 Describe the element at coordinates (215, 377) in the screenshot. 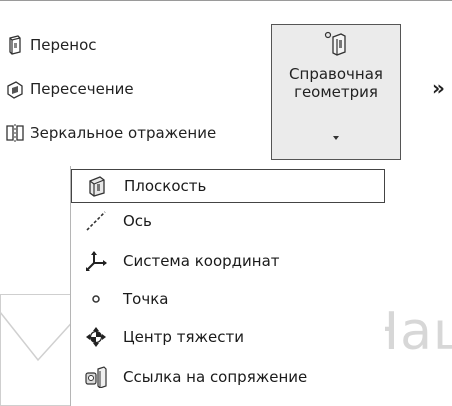

I see `menu-item-label: Ссылка на сопряжение` at that location.